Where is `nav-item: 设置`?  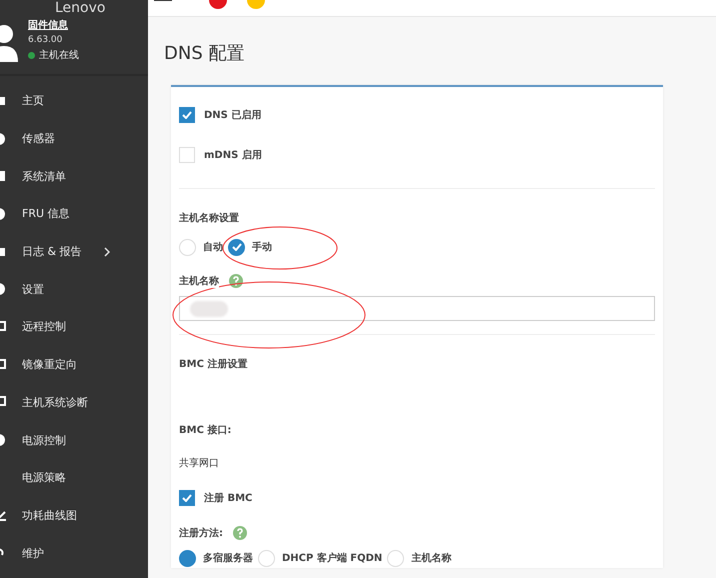 nav-item: 设置 is located at coordinates (74, 289).